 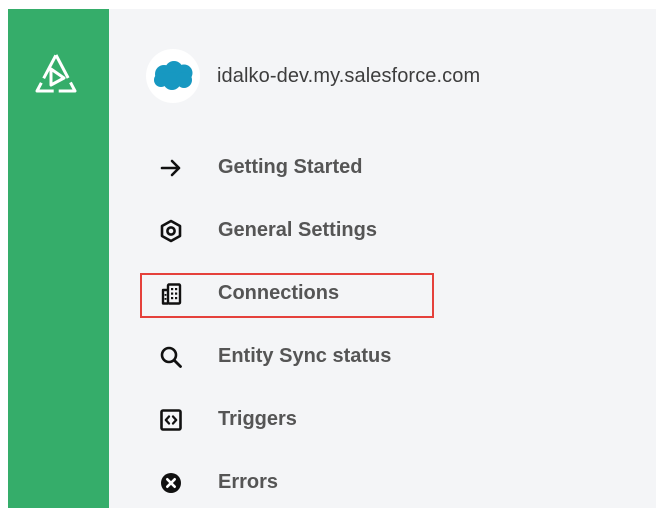 What do you see at coordinates (257, 419) in the screenshot?
I see `nav-item-label: Triggers` at bounding box center [257, 419].